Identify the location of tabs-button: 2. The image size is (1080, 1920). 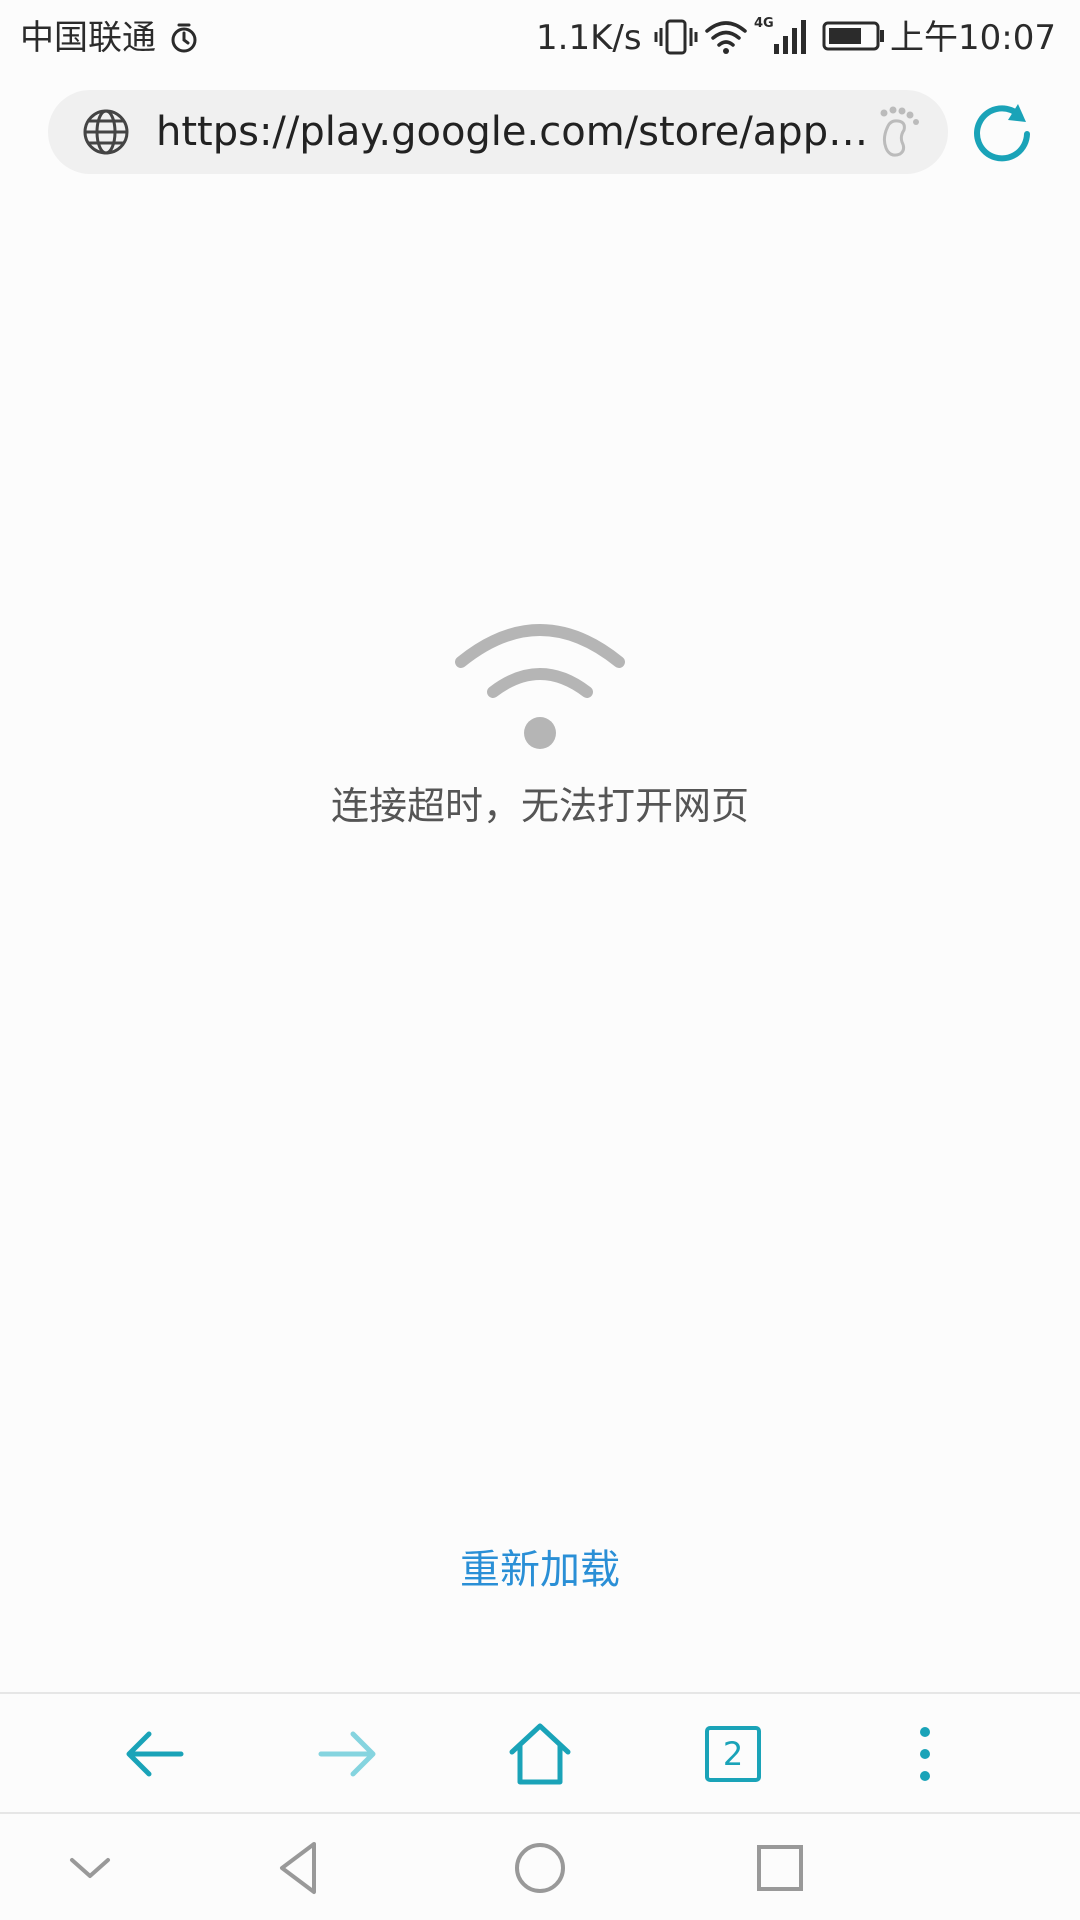
(733, 1754).